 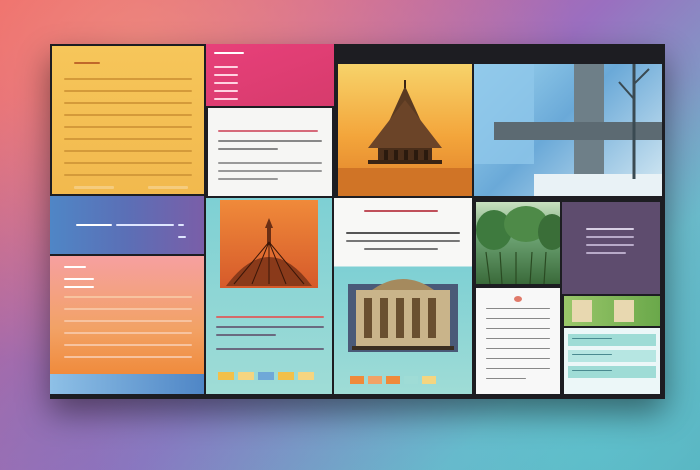 I want to click on forest-photo, so click(x=518, y=243).